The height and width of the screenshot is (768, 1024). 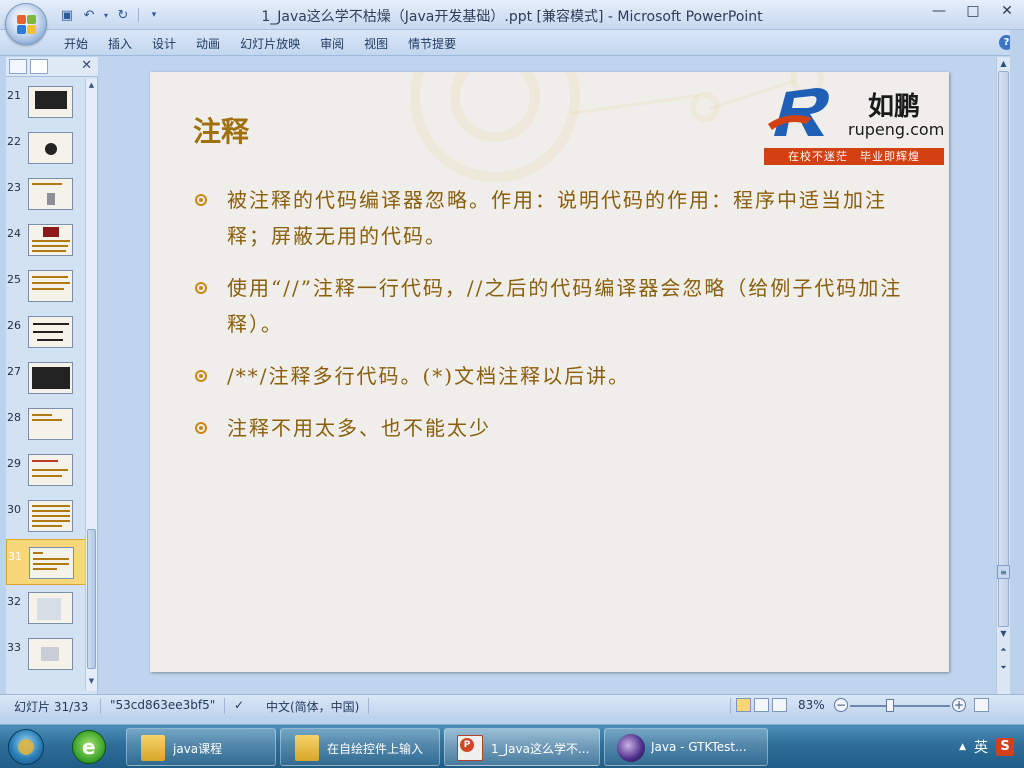 What do you see at coordinates (18, 66) in the screenshot?
I see `slides-tab-icon` at bounding box center [18, 66].